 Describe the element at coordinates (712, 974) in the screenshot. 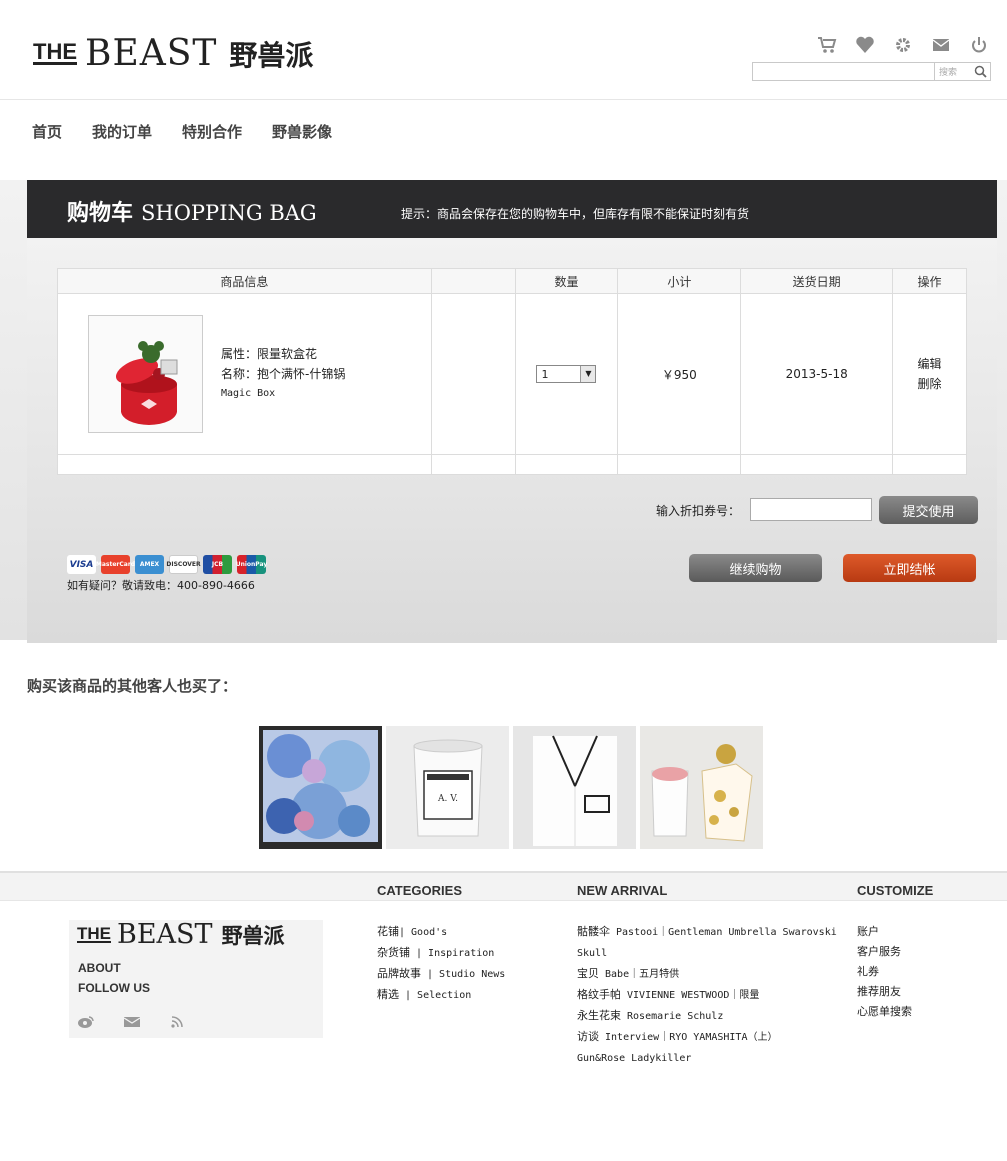

I see `footer-arrival-link: 宝贝 Babe｜五月特供` at that location.